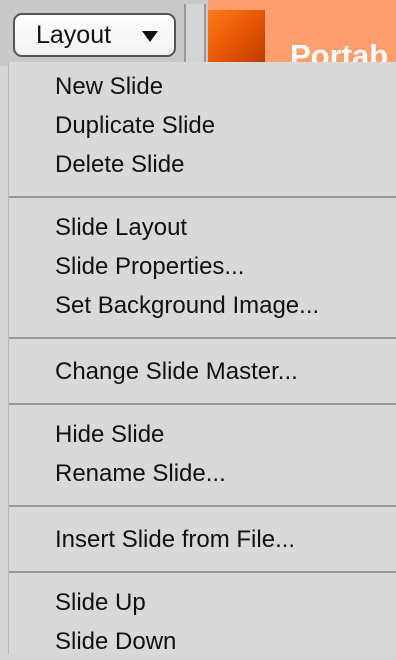 The width and height of the screenshot is (396, 660). What do you see at coordinates (121, 228) in the screenshot?
I see `menu-item-slide-layout: Slide Layout` at bounding box center [121, 228].